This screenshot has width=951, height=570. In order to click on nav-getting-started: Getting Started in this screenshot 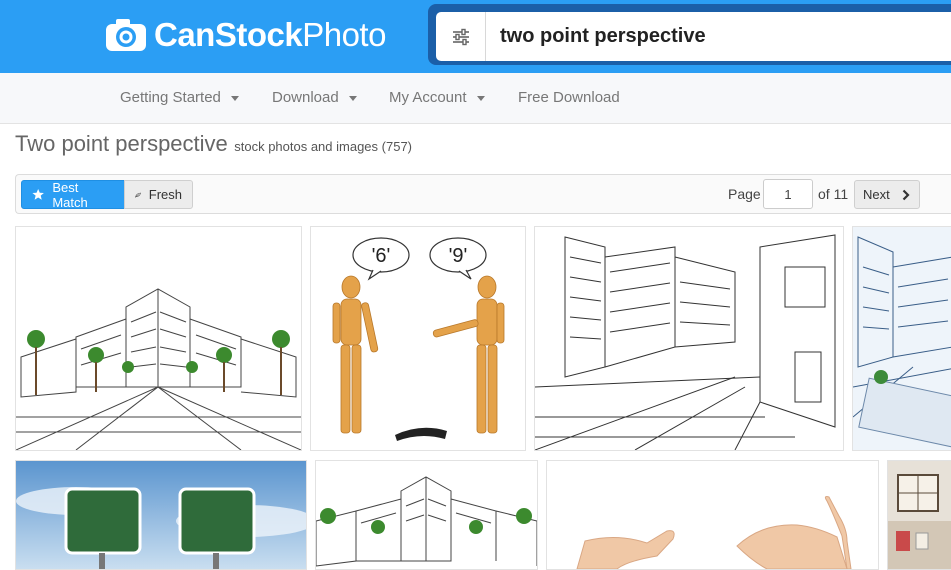, I will do `click(179, 98)`.